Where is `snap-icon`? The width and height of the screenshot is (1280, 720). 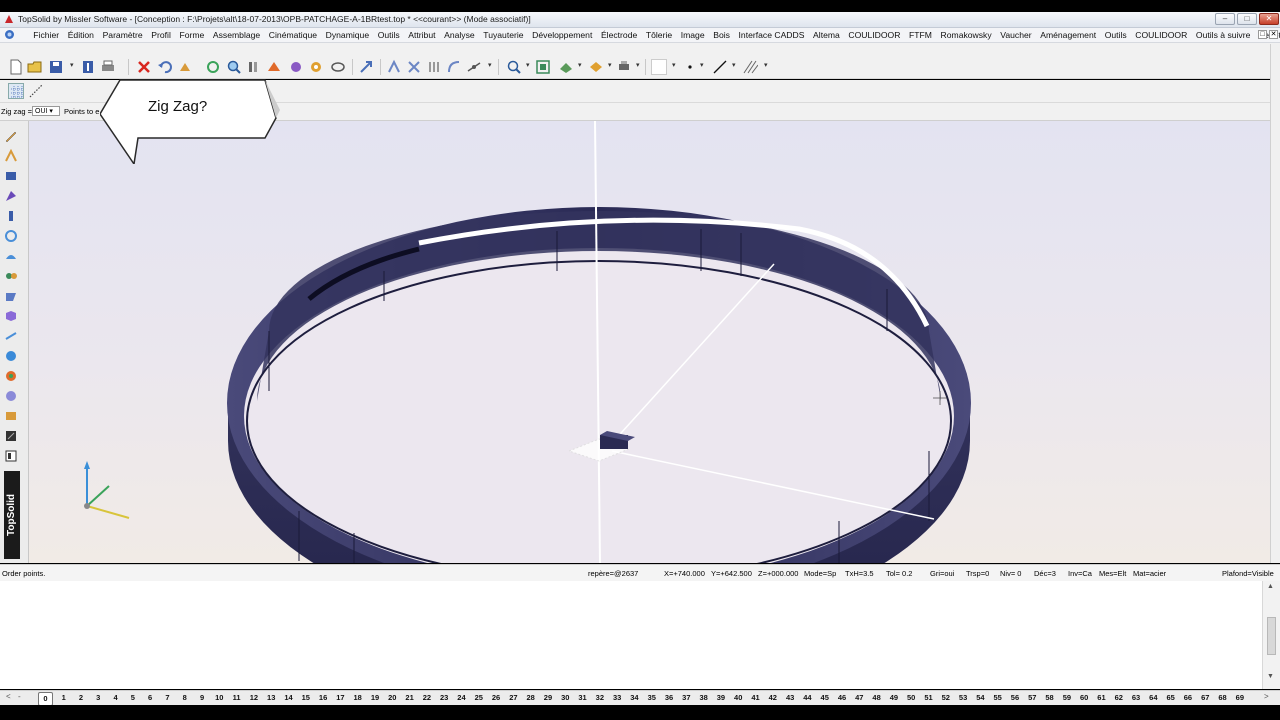
snap-icon is located at coordinates (394, 67).